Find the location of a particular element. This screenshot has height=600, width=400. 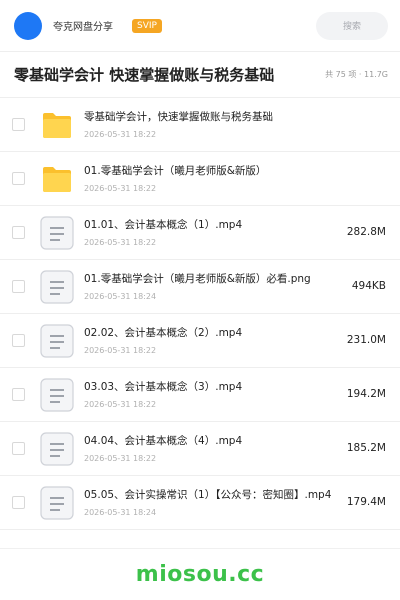

watermark: miosou.cc is located at coordinates (200, 574).